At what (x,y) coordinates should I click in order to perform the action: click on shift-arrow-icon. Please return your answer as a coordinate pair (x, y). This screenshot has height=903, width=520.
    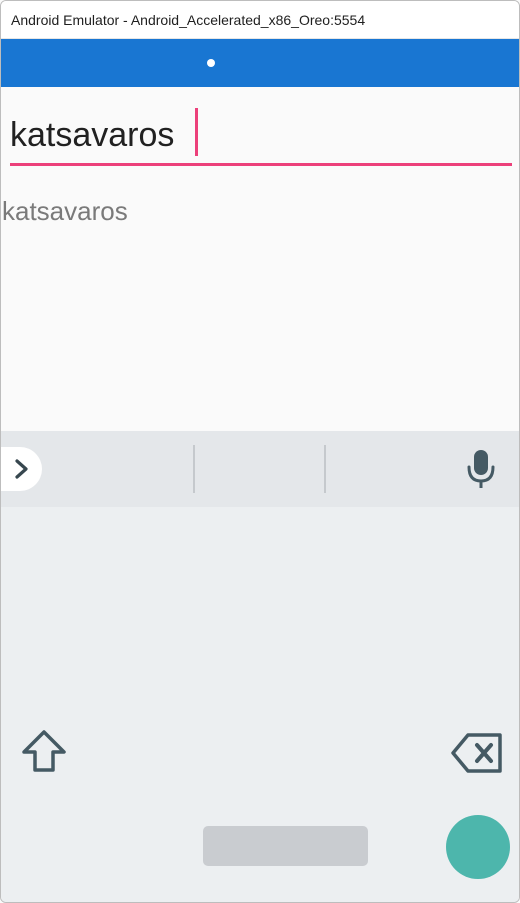
    Looking at the image, I should click on (44, 752).